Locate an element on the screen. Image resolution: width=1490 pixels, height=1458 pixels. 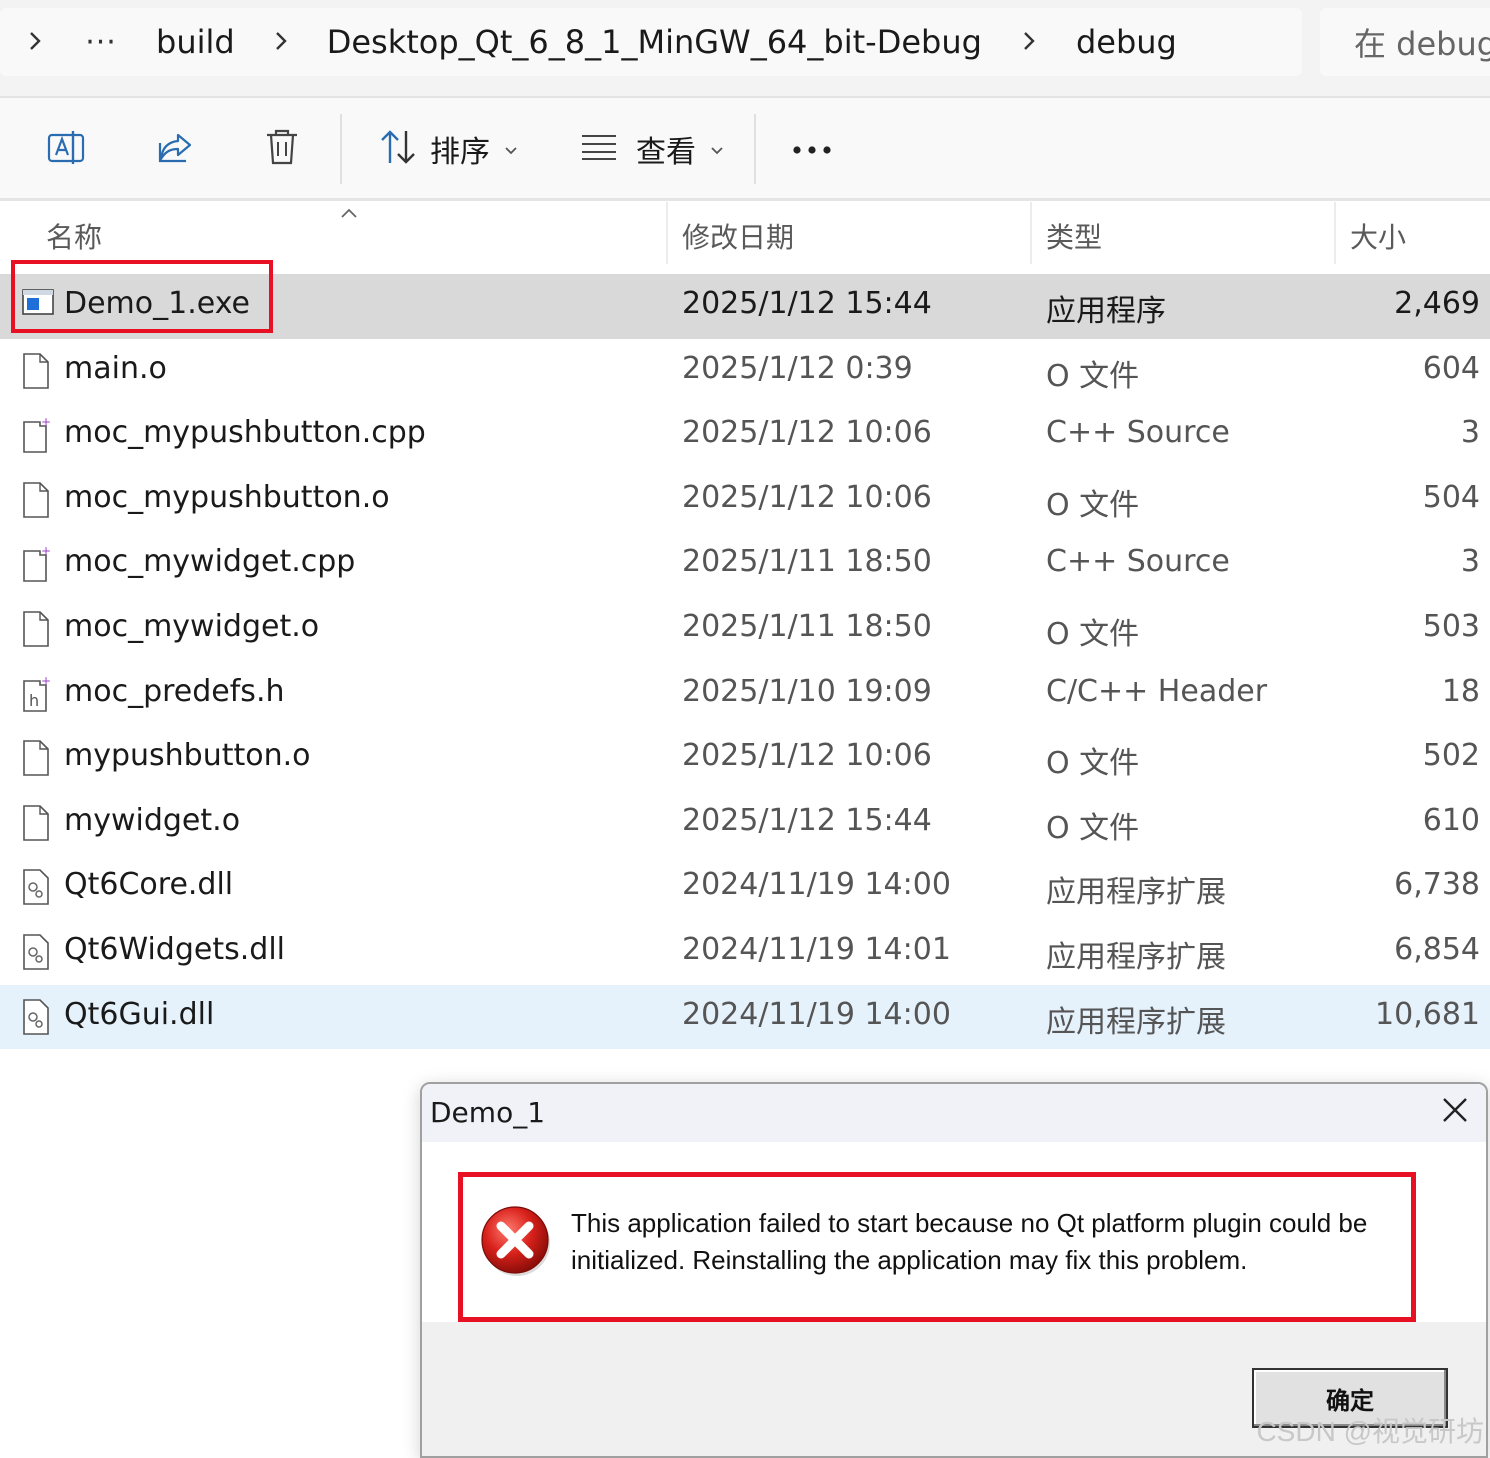
file-name: Qt6Core.dll is located at coordinates (149, 885).